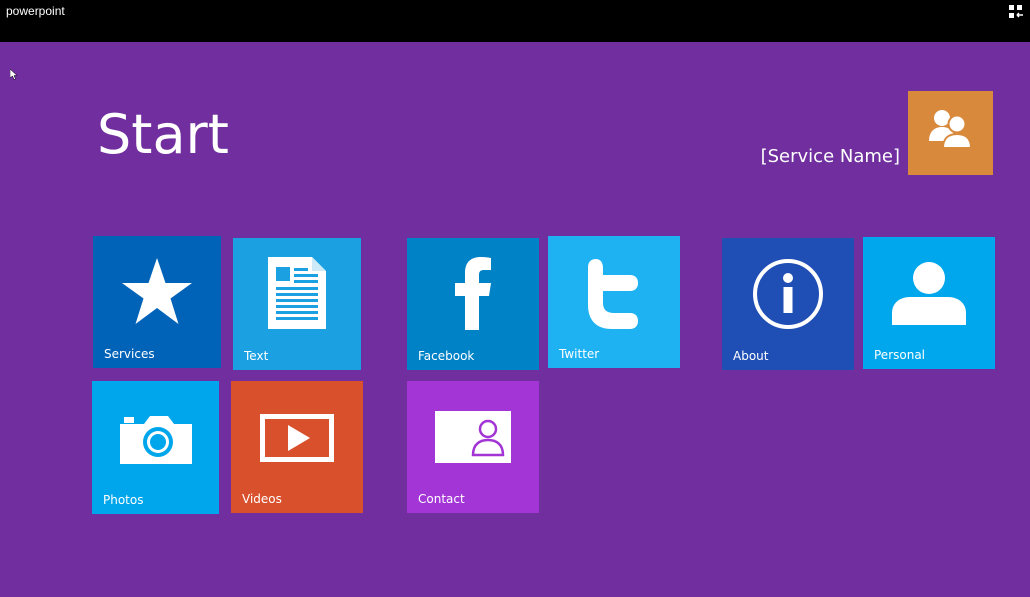 The width and height of the screenshot is (1030, 597). What do you see at coordinates (951, 129) in the screenshot?
I see `users-icon` at bounding box center [951, 129].